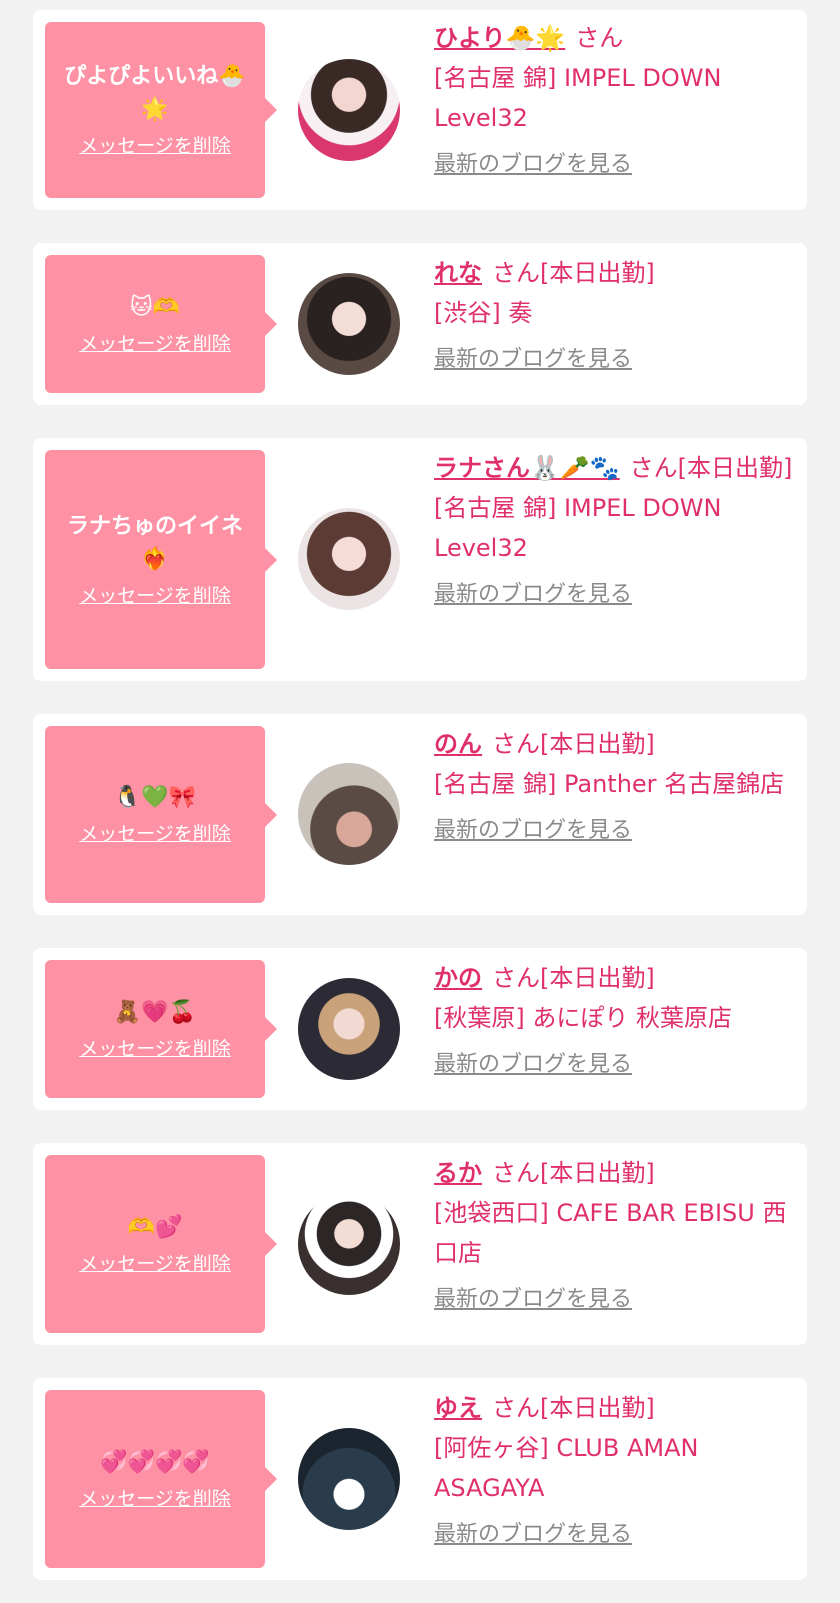  I want to click on cast-info: かの さん[本日出勤] [秋葉原] あにぽり 秋葉原店 最新のブログを見る, so click(613, 1020).